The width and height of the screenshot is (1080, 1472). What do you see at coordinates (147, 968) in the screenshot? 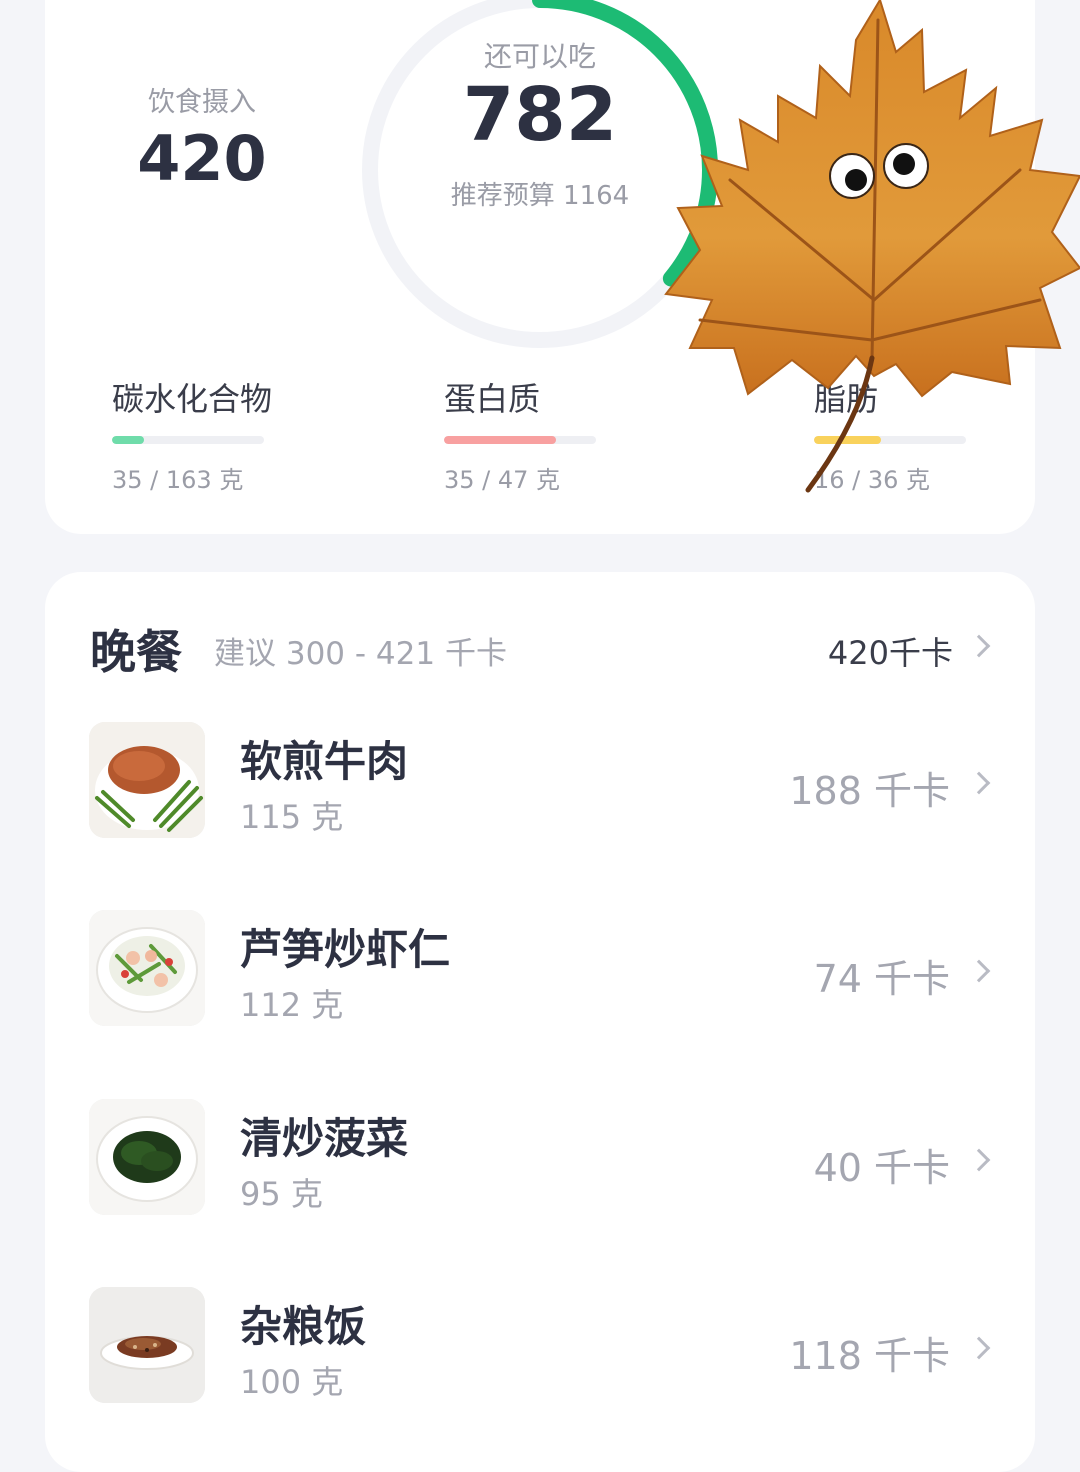
I see `food-image-shrimp` at bounding box center [147, 968].